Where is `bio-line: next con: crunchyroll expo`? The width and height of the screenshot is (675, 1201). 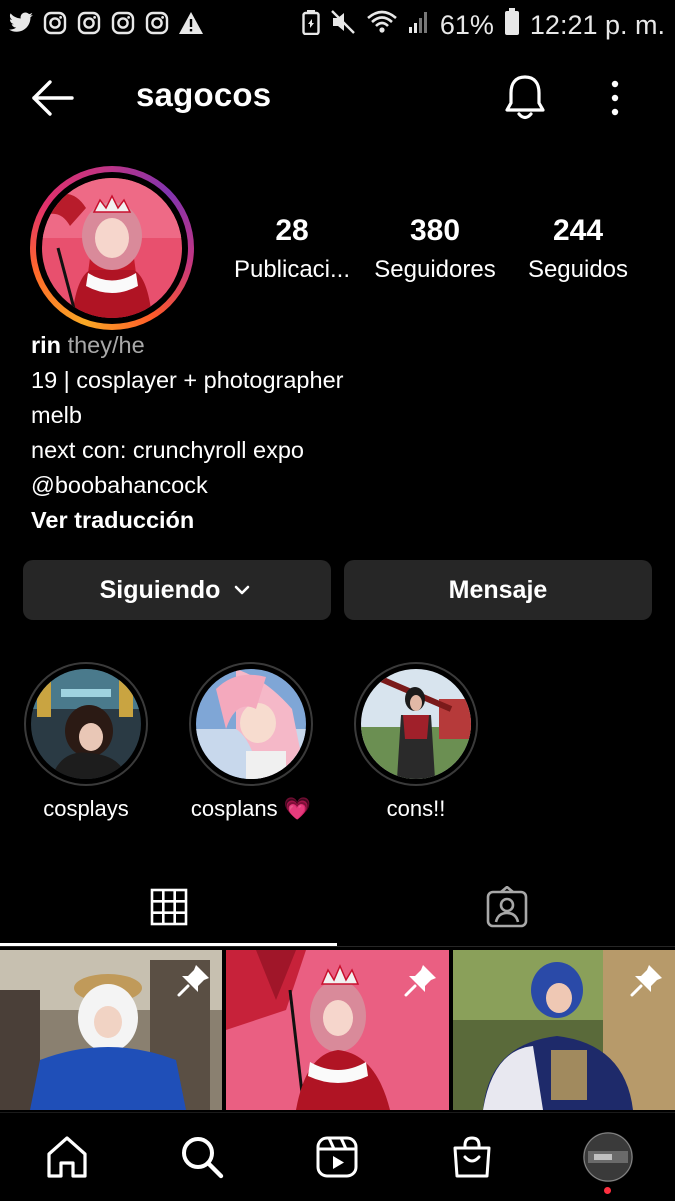 bio-line: next con: crunchyroll expo is located at coordinates (168, 450).